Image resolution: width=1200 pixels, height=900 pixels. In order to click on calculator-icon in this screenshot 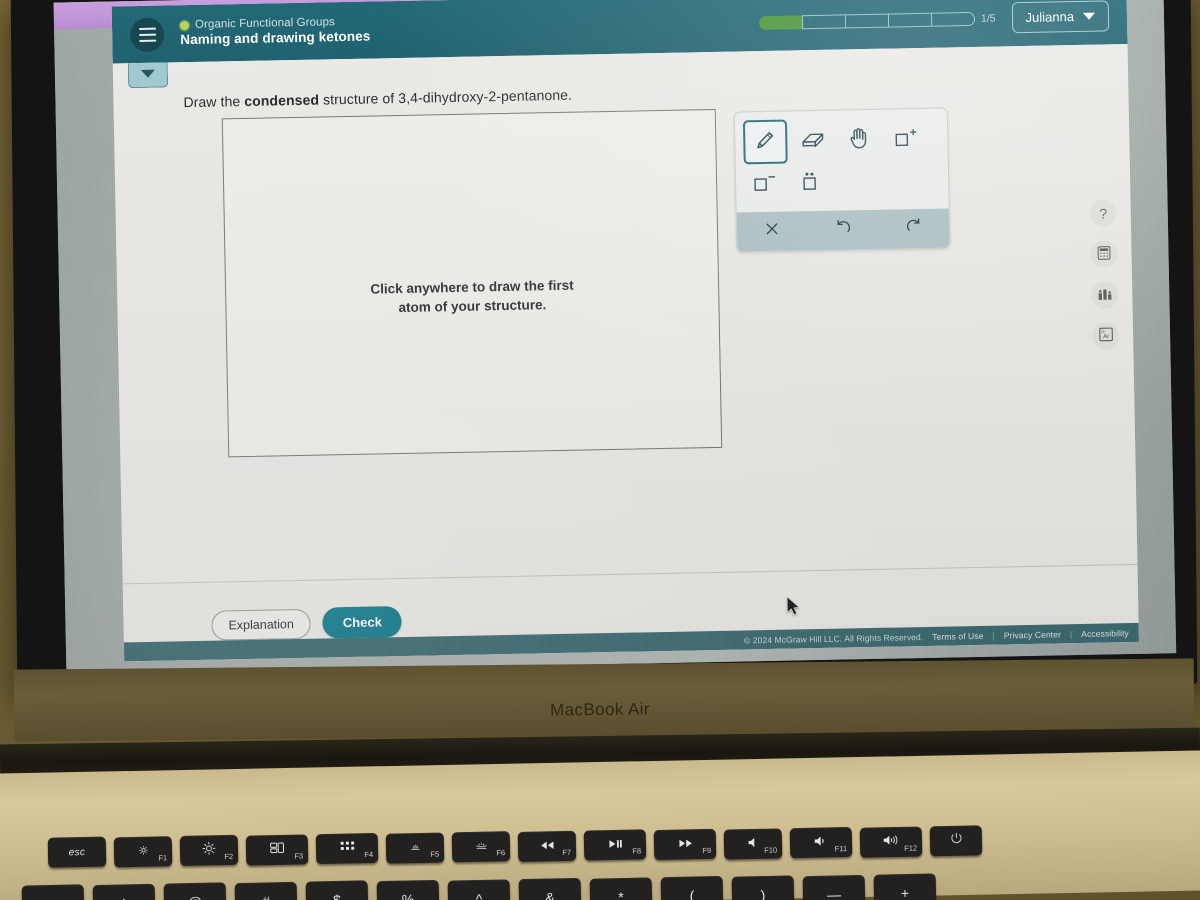, I will do `click(1103, 254)`.